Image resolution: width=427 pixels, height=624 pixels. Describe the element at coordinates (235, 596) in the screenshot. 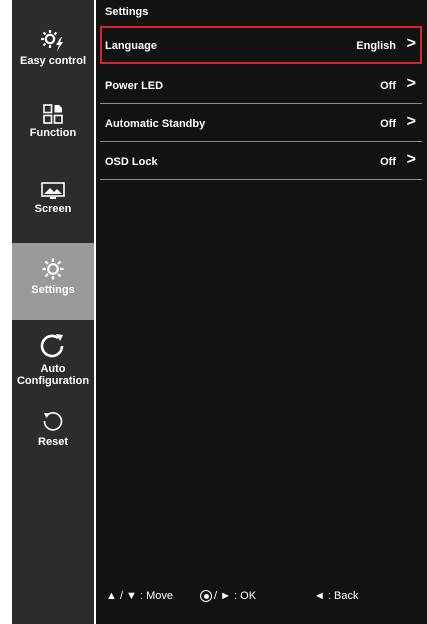

I see `ok-hint-text: / ► : OK` at that location.